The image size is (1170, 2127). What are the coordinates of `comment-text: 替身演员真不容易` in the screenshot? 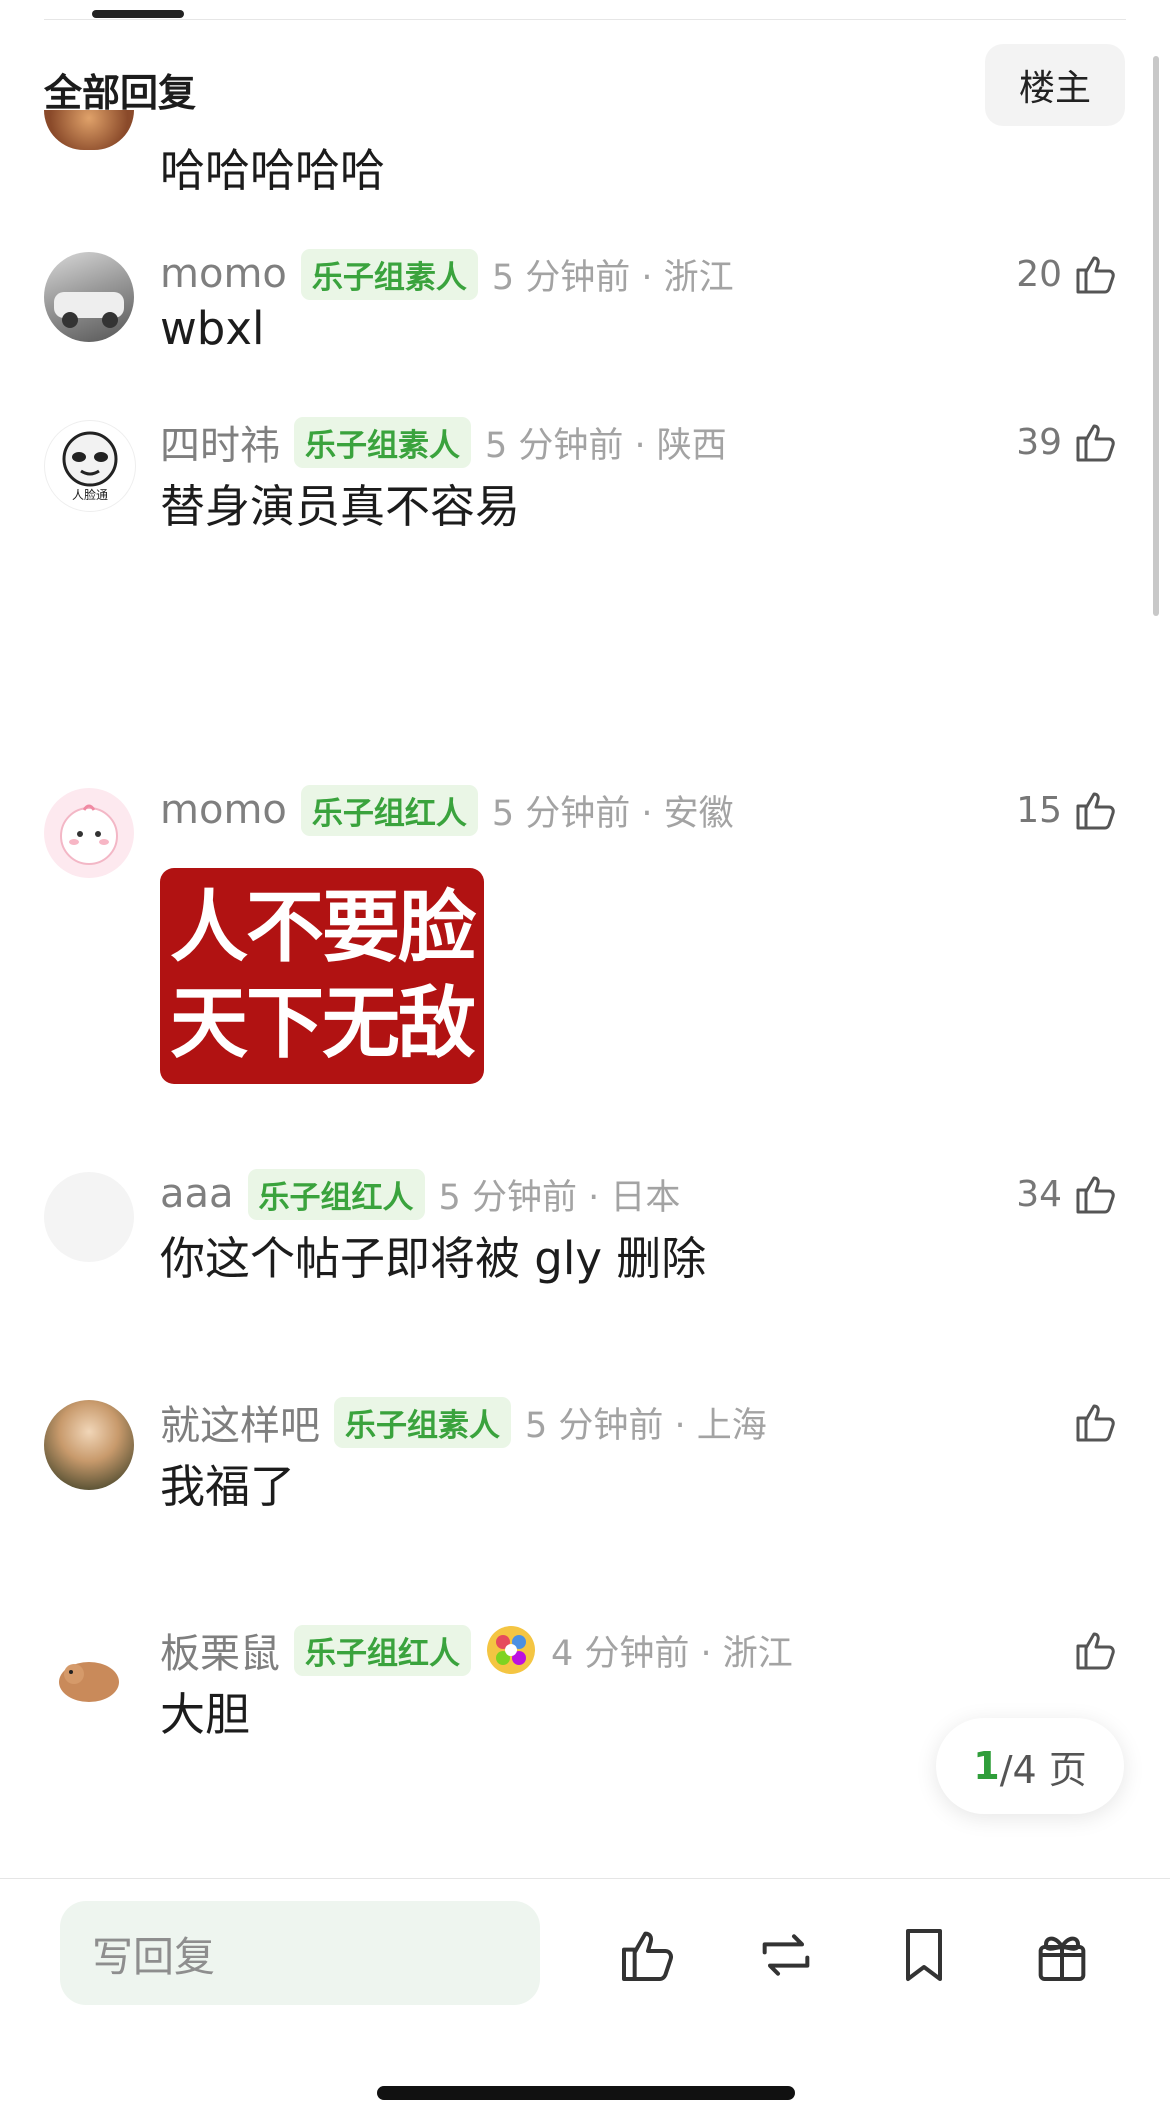 It's located at (340, 506).